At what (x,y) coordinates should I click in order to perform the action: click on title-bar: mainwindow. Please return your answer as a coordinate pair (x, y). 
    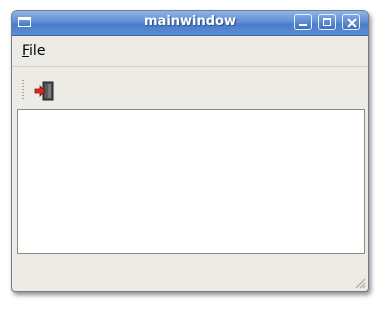
    Looking at the image, I should click on (190, 23).